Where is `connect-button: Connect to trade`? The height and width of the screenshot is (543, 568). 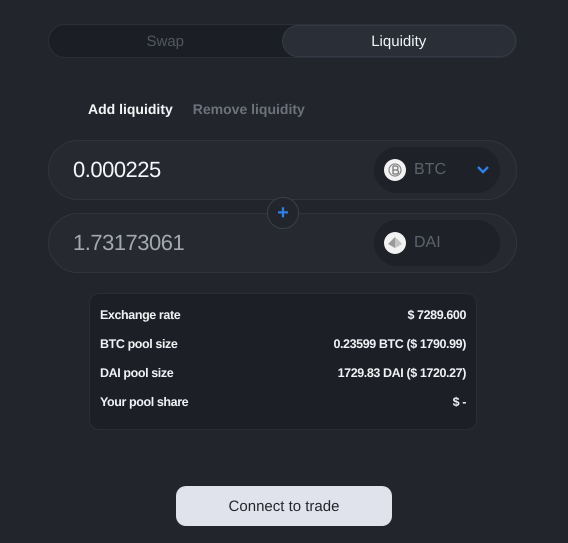
connect-button: Connect to trade is located at coordinates (284, 506).